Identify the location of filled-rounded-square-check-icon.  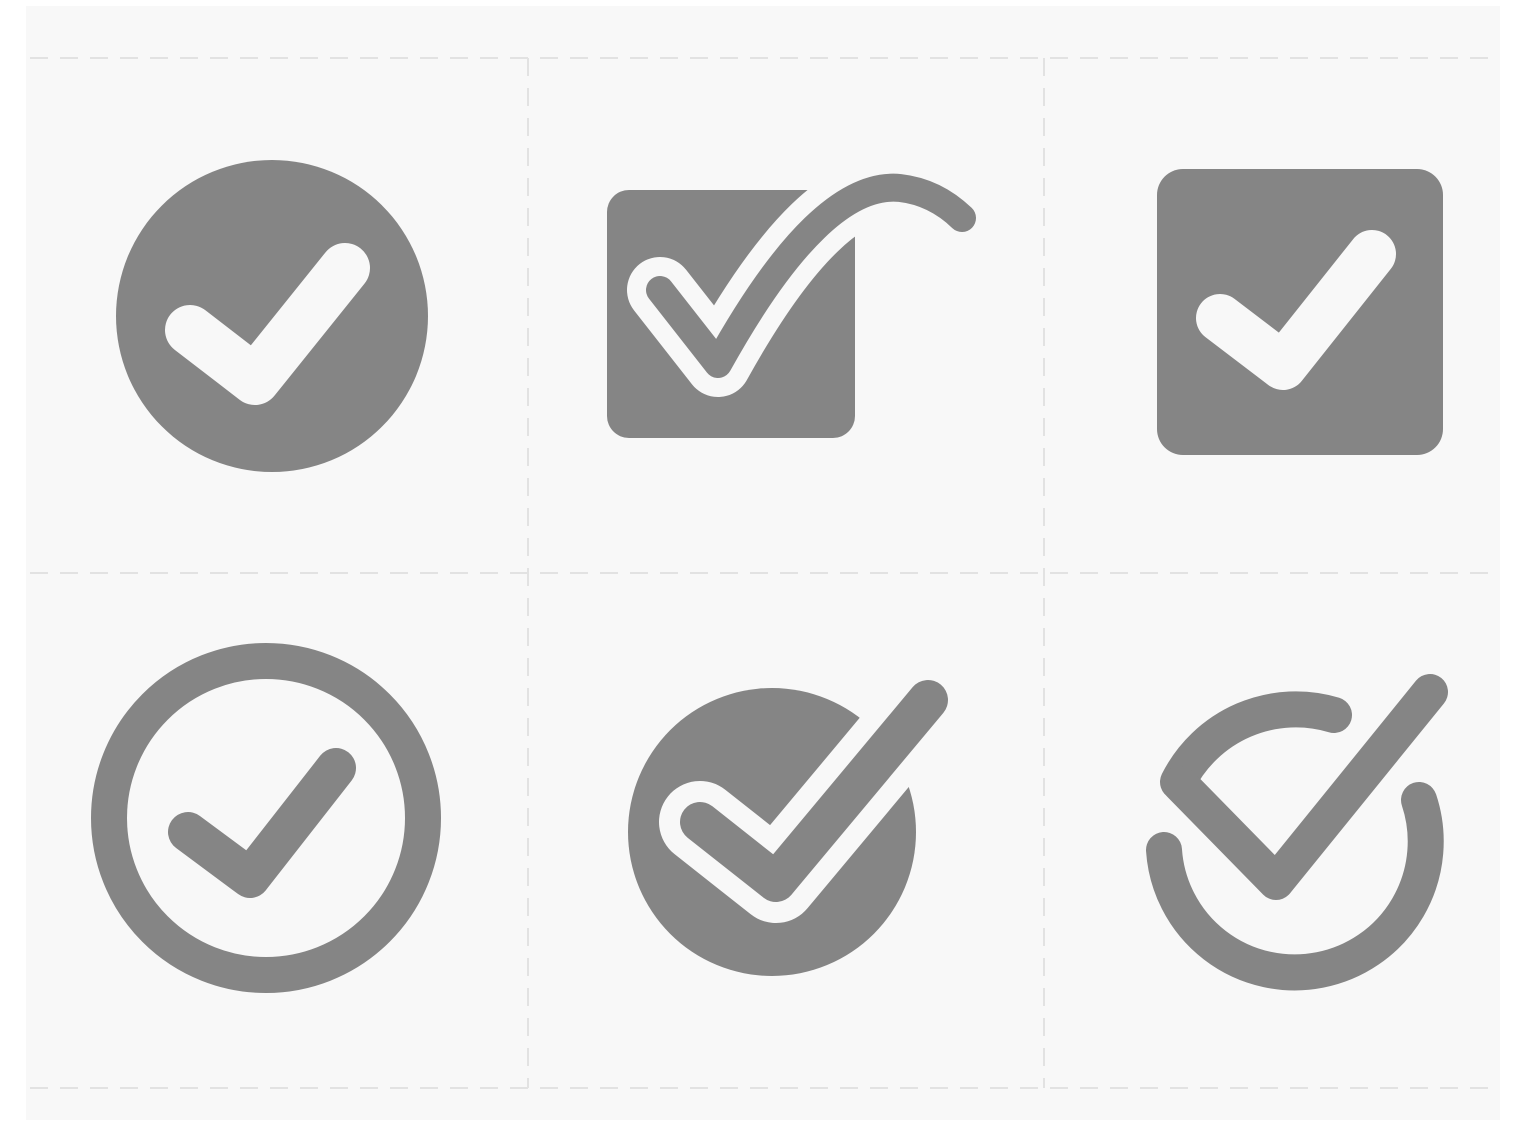
(1300, 310).